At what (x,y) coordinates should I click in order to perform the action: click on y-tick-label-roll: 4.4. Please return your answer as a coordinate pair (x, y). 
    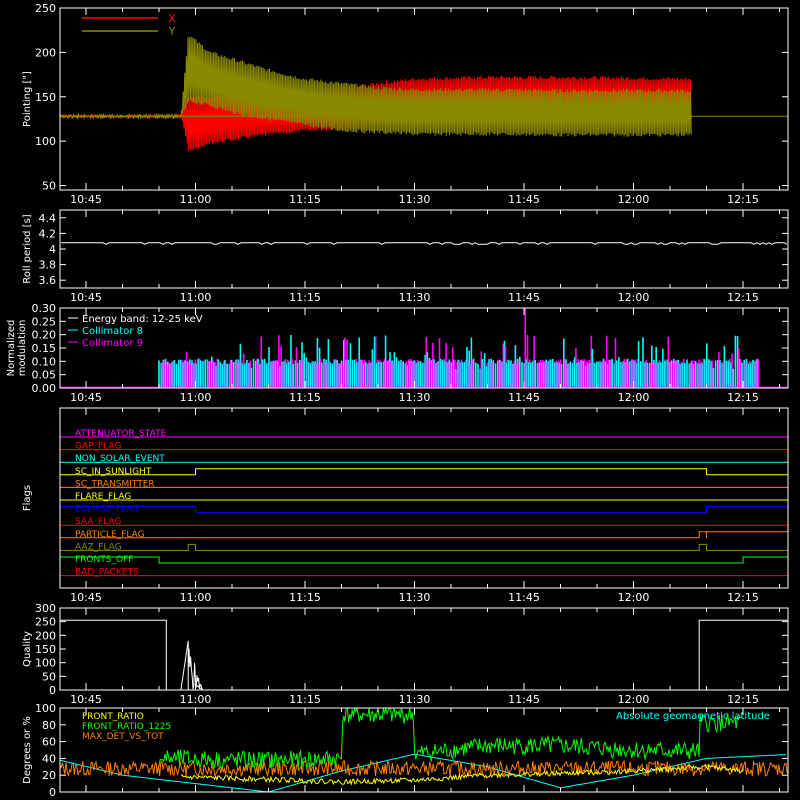
    Looking at the image, I should click on (48, 218).